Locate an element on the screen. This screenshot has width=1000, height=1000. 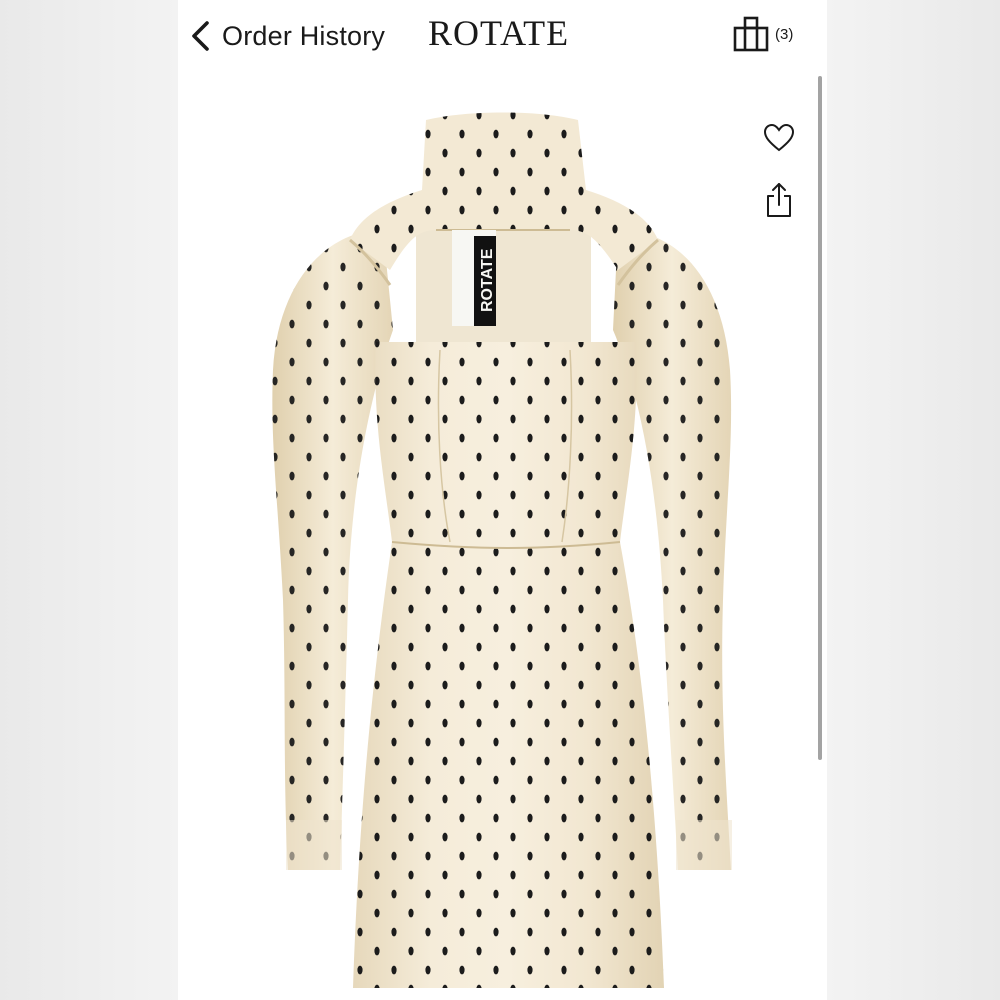
share-button is located at coordinates (779, 200).